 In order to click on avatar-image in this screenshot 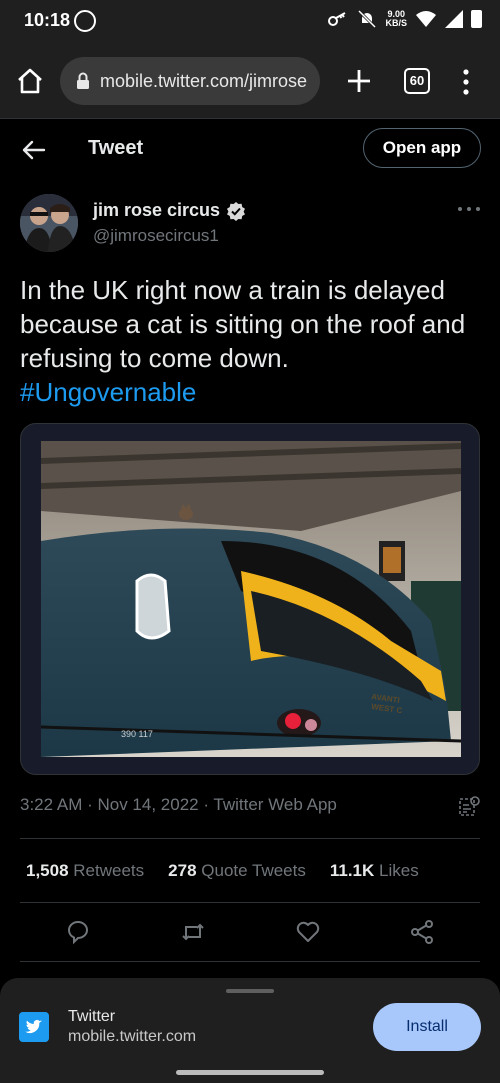, I will do `click(49, 223)`.